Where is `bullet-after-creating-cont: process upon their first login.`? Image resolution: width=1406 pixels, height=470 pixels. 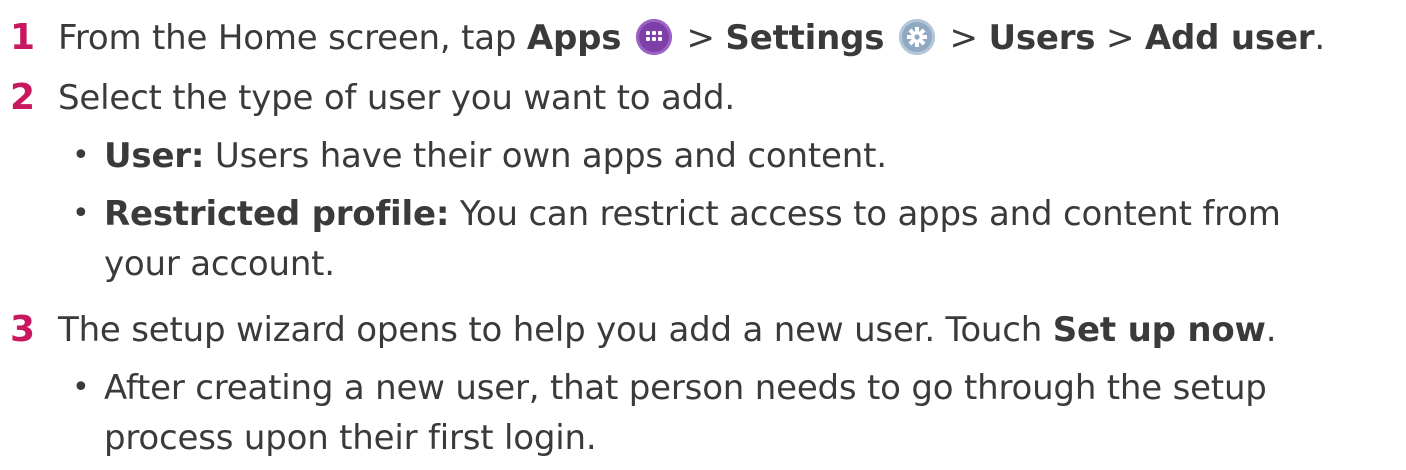 bullet-after-creating-cont: process upon their first login. is located at coordinates (350, 438).